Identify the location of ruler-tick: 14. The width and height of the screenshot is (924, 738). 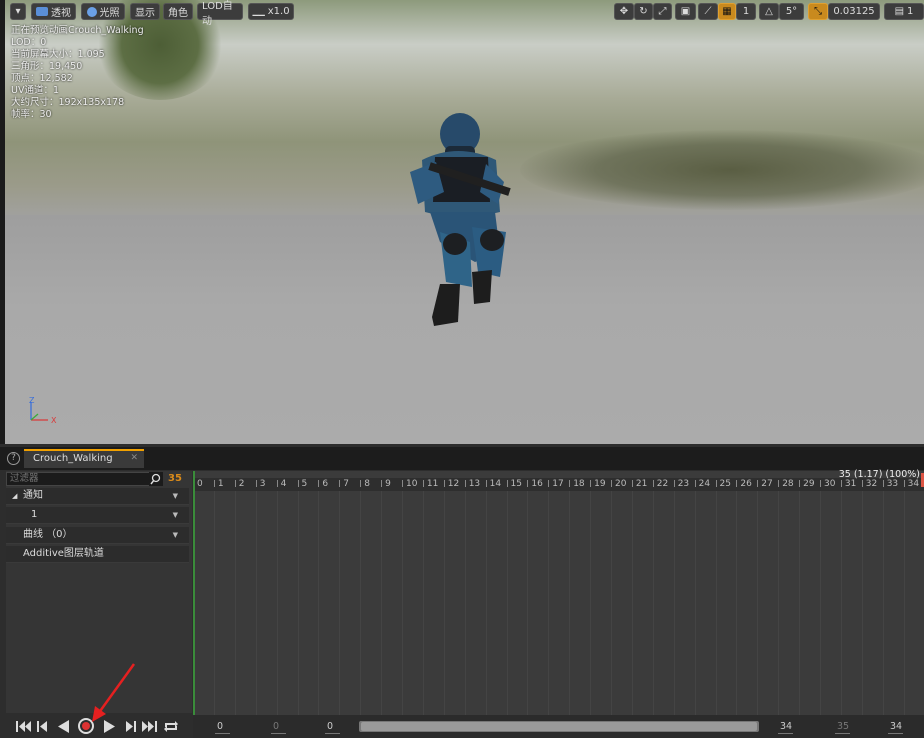
(493, 484).